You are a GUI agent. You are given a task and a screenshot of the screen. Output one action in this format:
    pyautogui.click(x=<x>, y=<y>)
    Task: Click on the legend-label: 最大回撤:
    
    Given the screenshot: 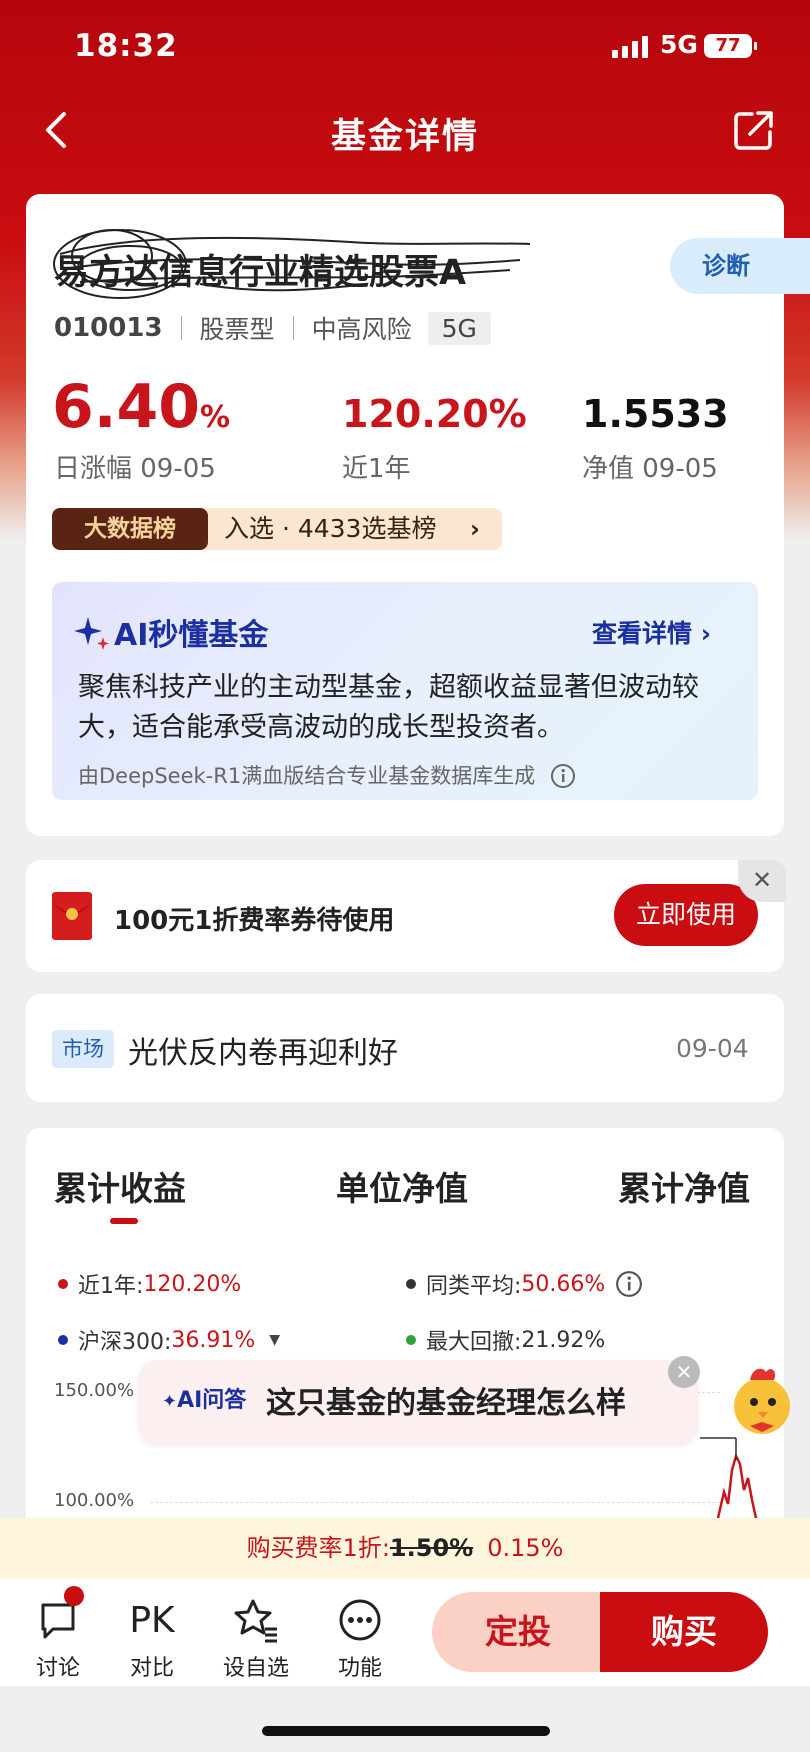 What is the action you would take?
    pyautogui.click(x=474, y=1342)
    